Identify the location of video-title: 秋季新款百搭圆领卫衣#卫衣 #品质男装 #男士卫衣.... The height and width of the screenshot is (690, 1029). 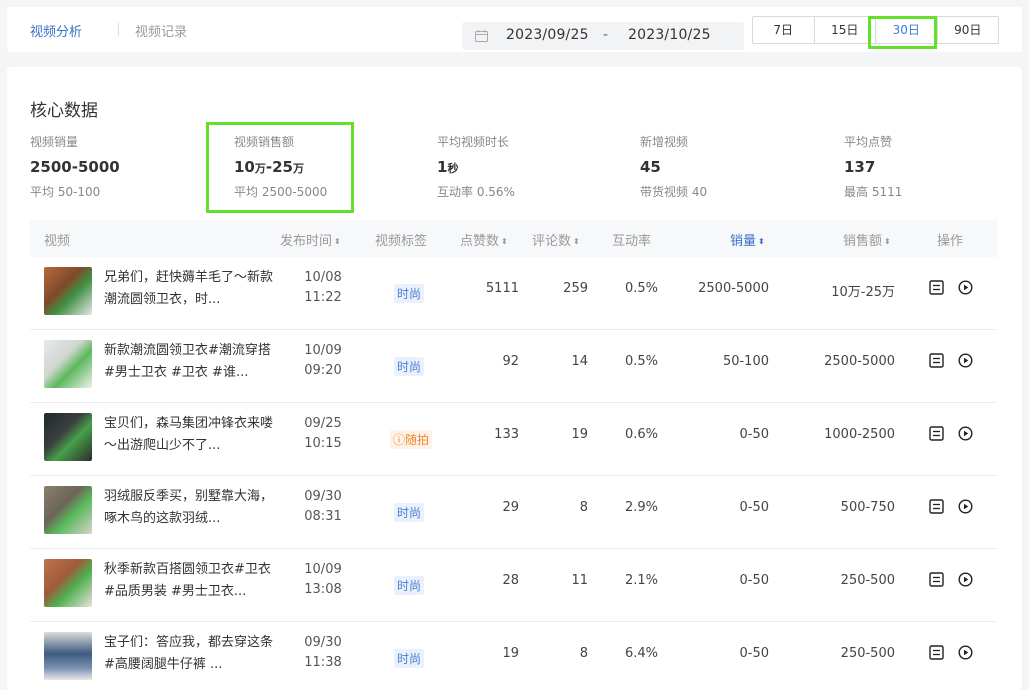
(190, 581).